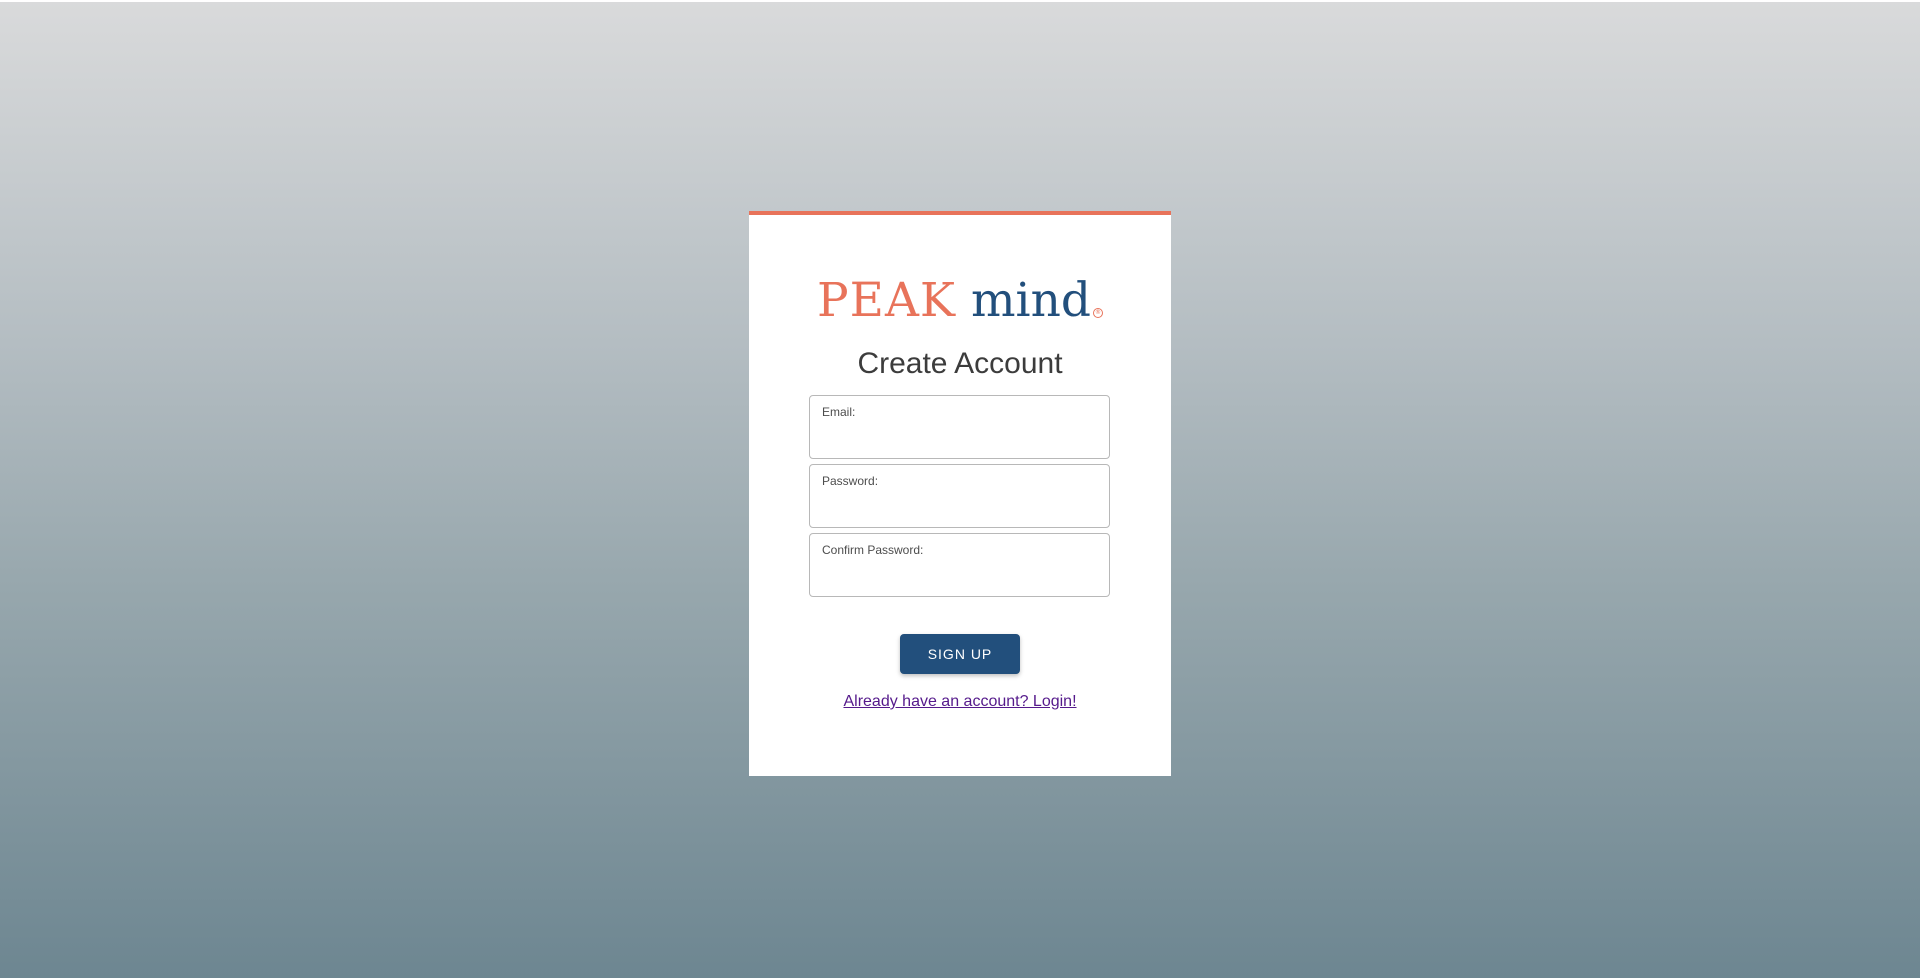  I want to click on confirm-password-input, so click(959, 576).